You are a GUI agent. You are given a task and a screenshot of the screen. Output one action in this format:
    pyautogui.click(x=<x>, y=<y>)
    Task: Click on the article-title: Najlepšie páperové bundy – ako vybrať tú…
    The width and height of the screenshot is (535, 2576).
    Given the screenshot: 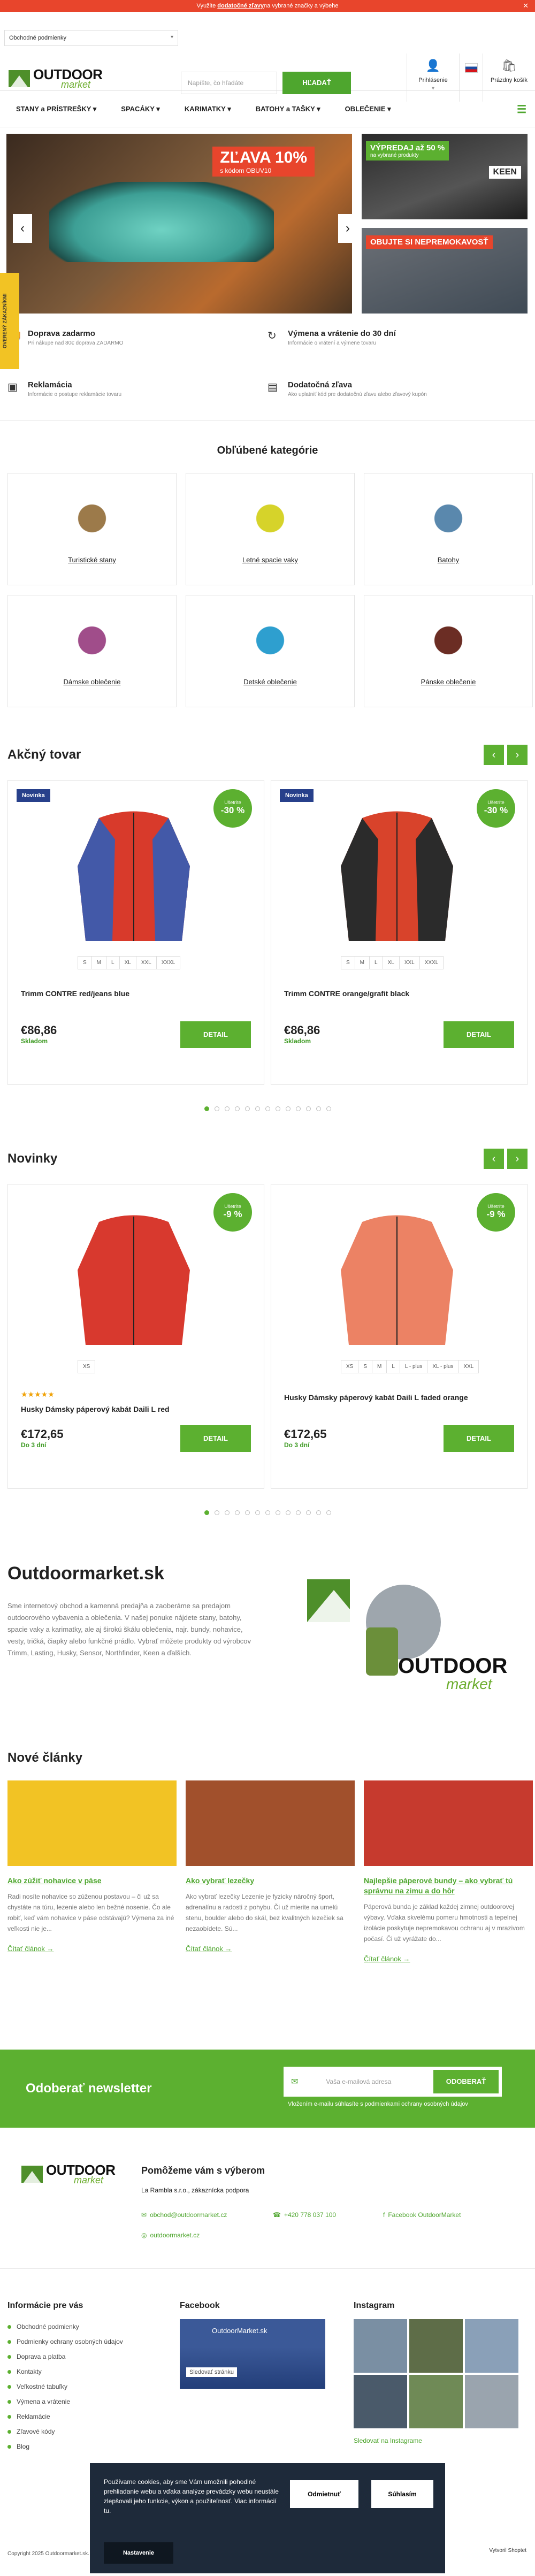 What is the action you would take?
    pyautogui.click(x=448, y=1886)
    